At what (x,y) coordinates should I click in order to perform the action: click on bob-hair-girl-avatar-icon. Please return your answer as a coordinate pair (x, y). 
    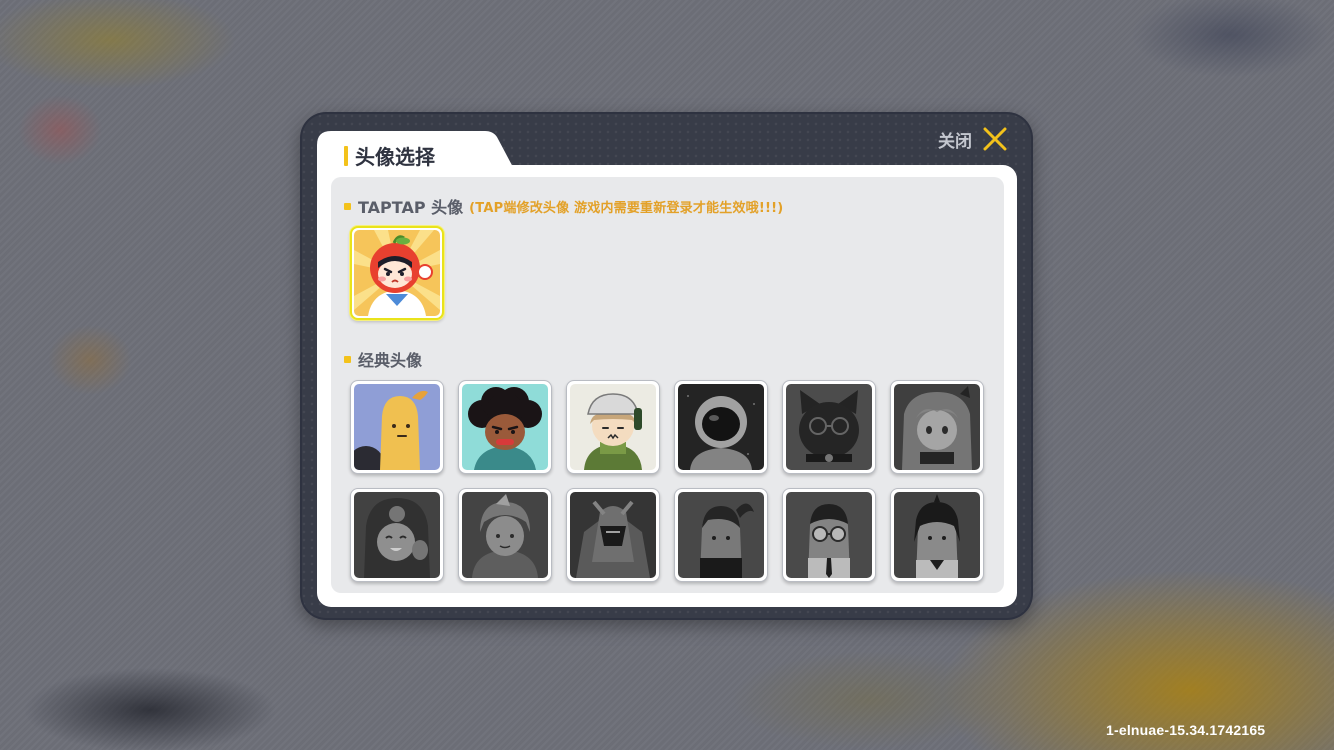
    Looking at the image, I should click on (937, 535).